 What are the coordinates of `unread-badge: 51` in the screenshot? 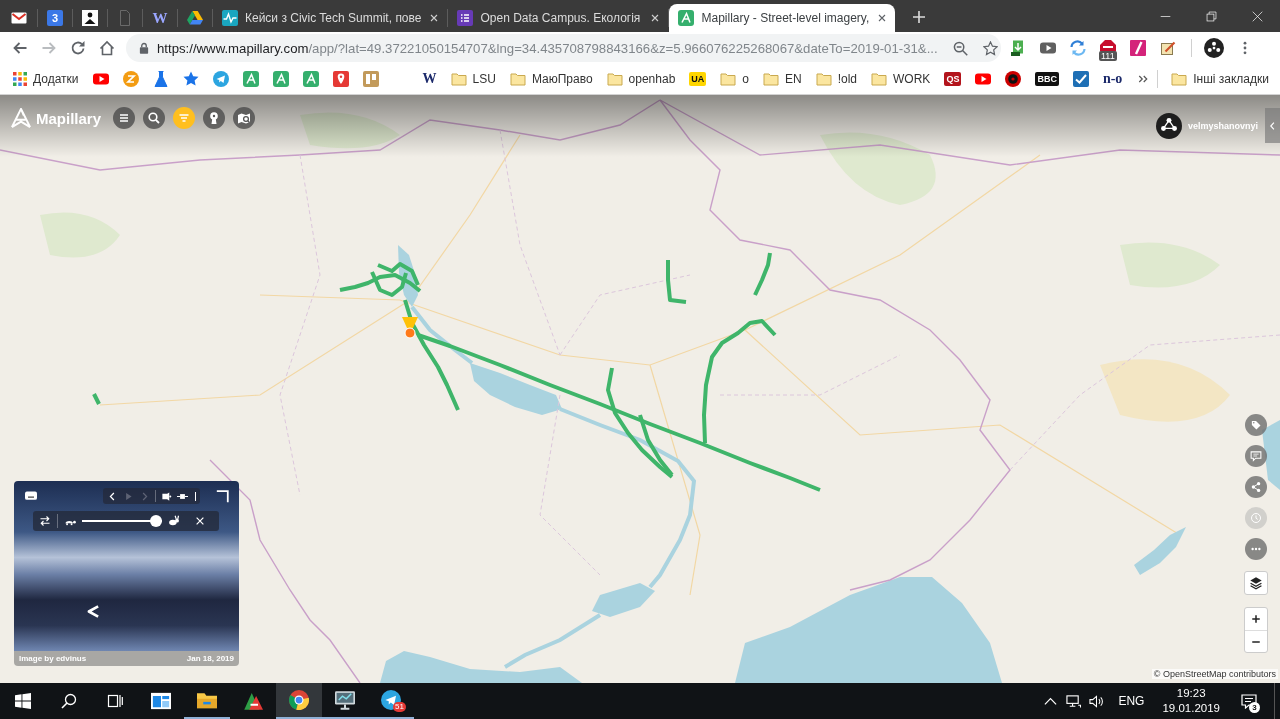 It's located at (399, 707).